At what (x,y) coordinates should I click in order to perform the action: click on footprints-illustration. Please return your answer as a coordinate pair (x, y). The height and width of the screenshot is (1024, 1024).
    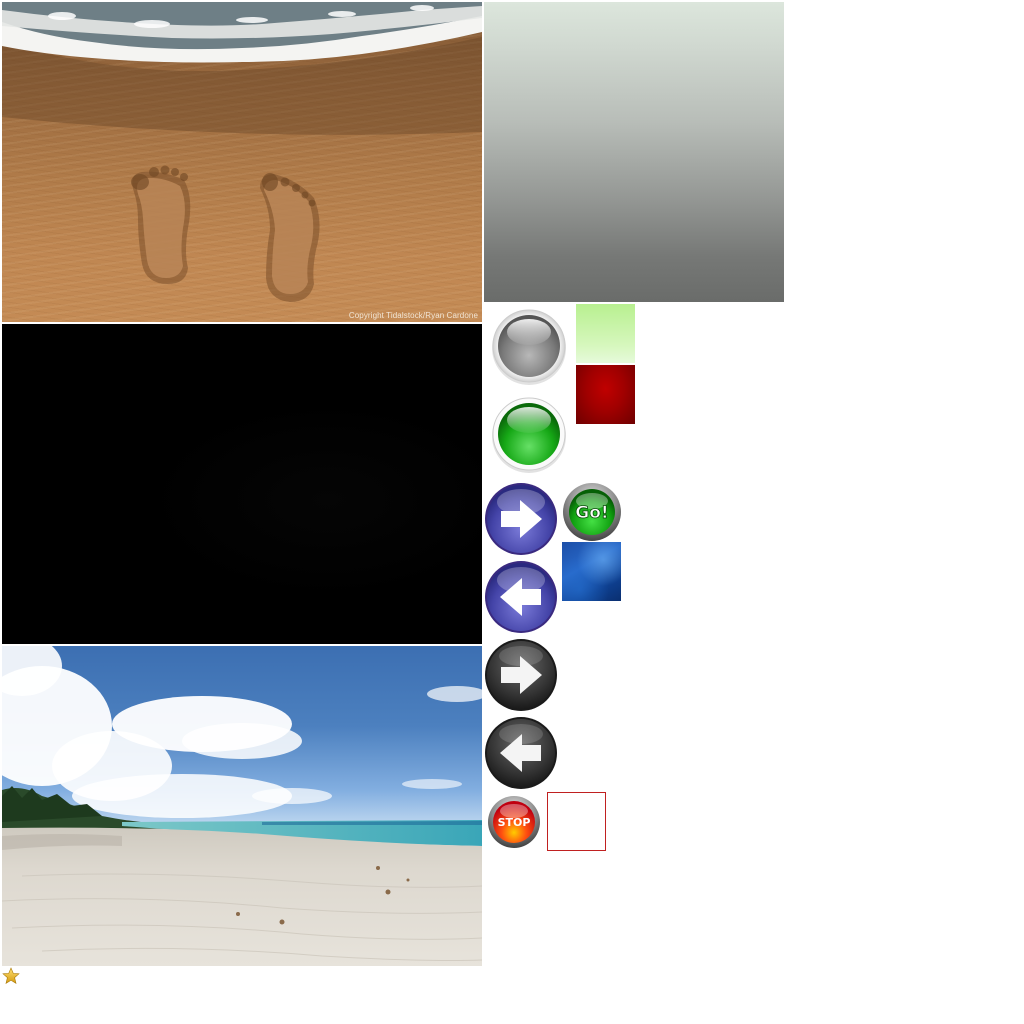
    Looking at the image, I should click on (242, 152).